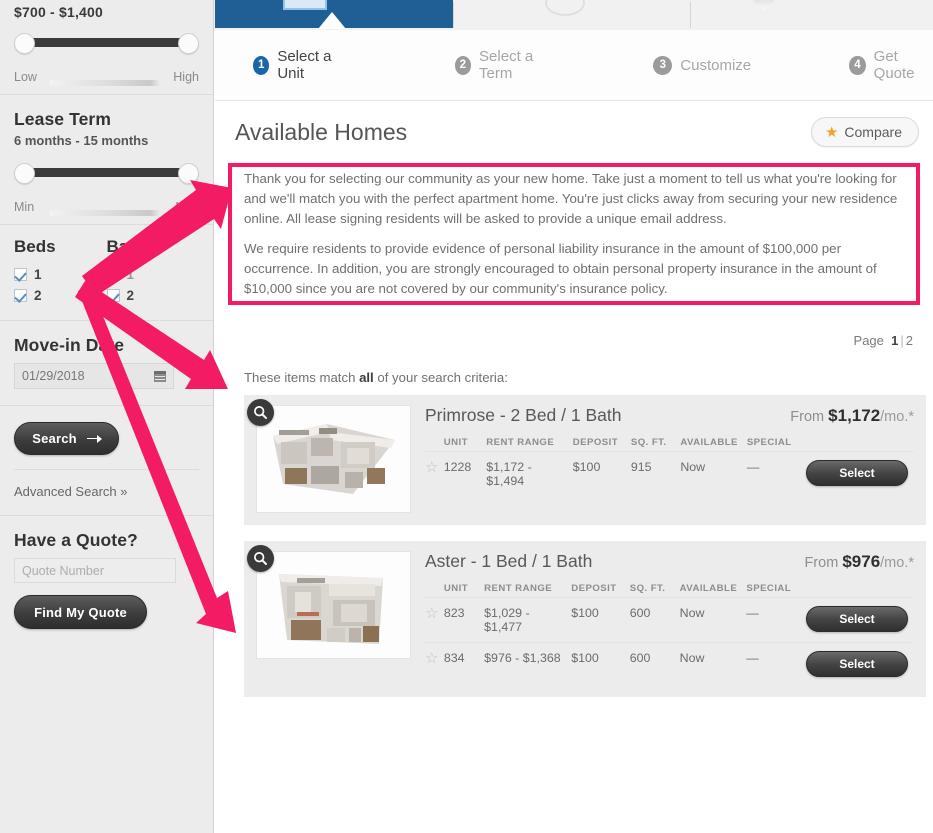  I want to click on step-select-a-unit: 1 Select a Unit, so click(301, 65).